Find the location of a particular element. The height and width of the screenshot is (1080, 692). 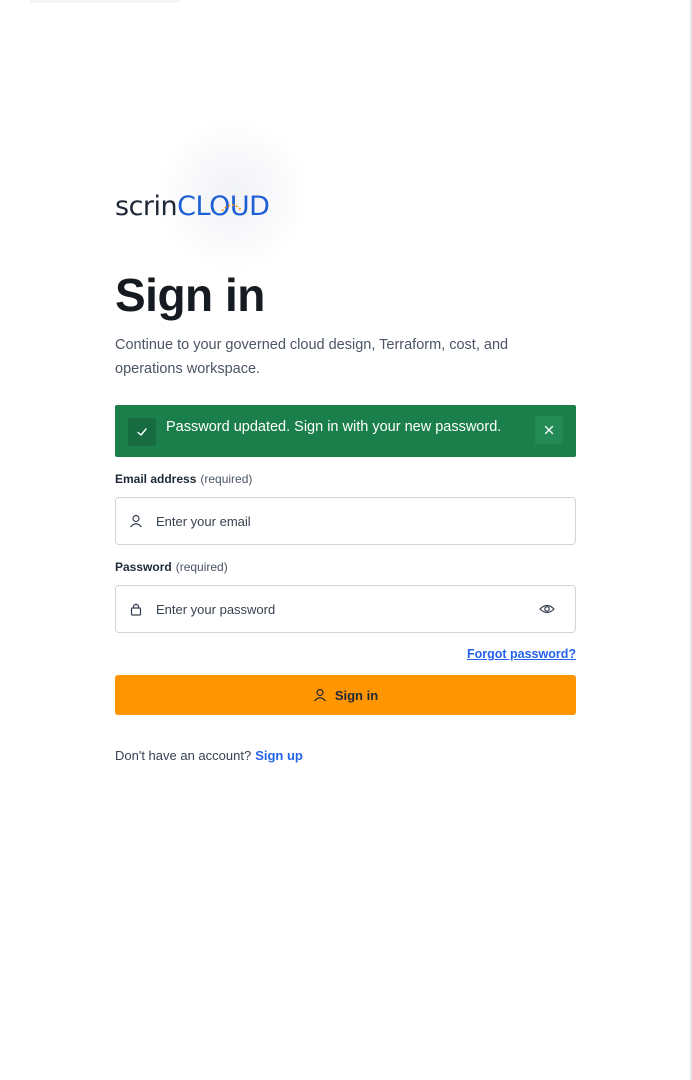

signin-button: Sign in is located at coordinates (345, 695).